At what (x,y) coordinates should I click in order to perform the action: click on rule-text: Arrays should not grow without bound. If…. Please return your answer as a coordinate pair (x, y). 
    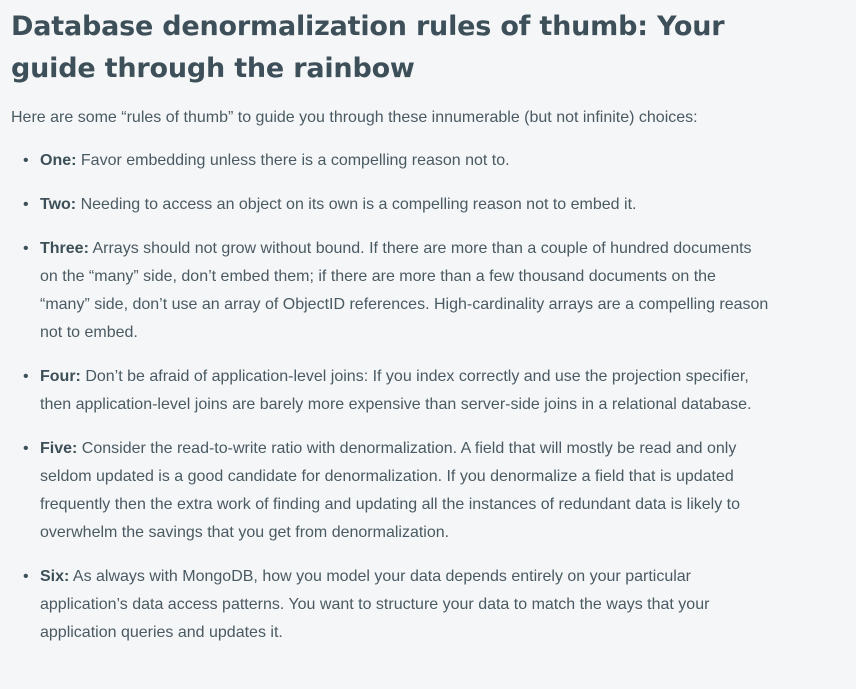
    Looking at the image, I should click on (404, 290).